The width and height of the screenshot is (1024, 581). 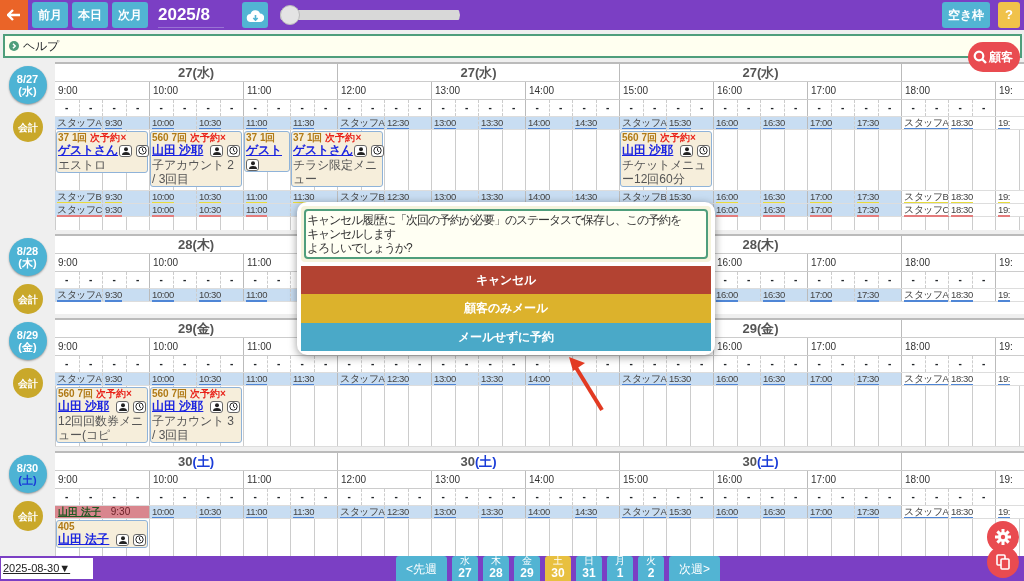 What do you see at coordinates (47, 568) in the screenshot?
I see `date-select: 2025-08-30▼` at bounding box center [47, 568].